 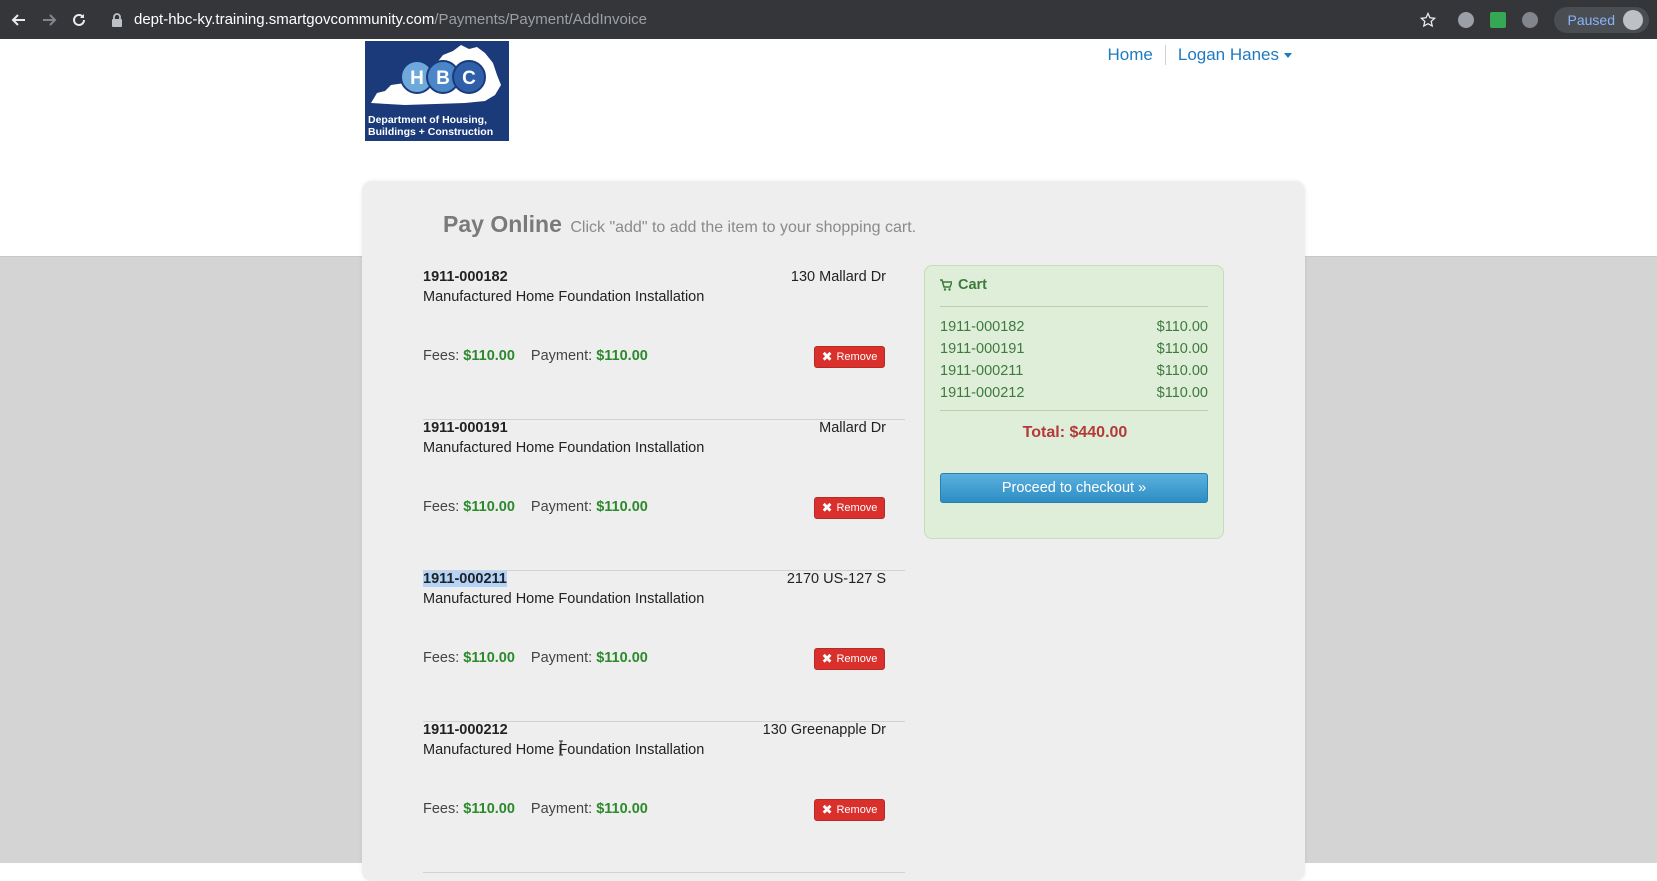 What do you see at coordinates (836, 579) in the screenshot?
I see `invoice-address: 2170 US-127 S` at bounding box center [836, 579].